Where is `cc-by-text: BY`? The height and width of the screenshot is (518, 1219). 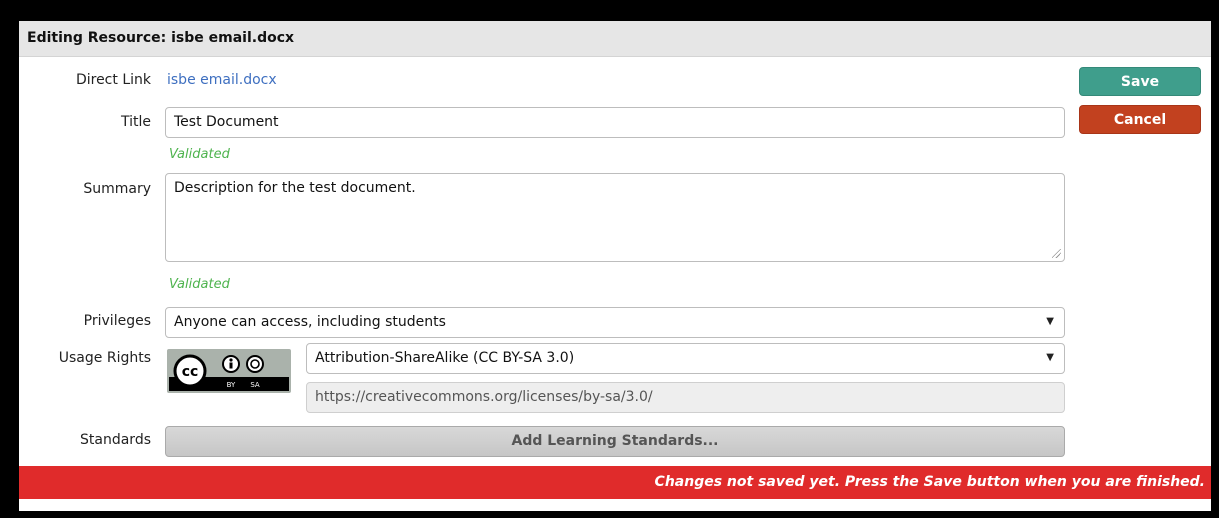
cc-by-text: BY is located at coordinates (231, 385).